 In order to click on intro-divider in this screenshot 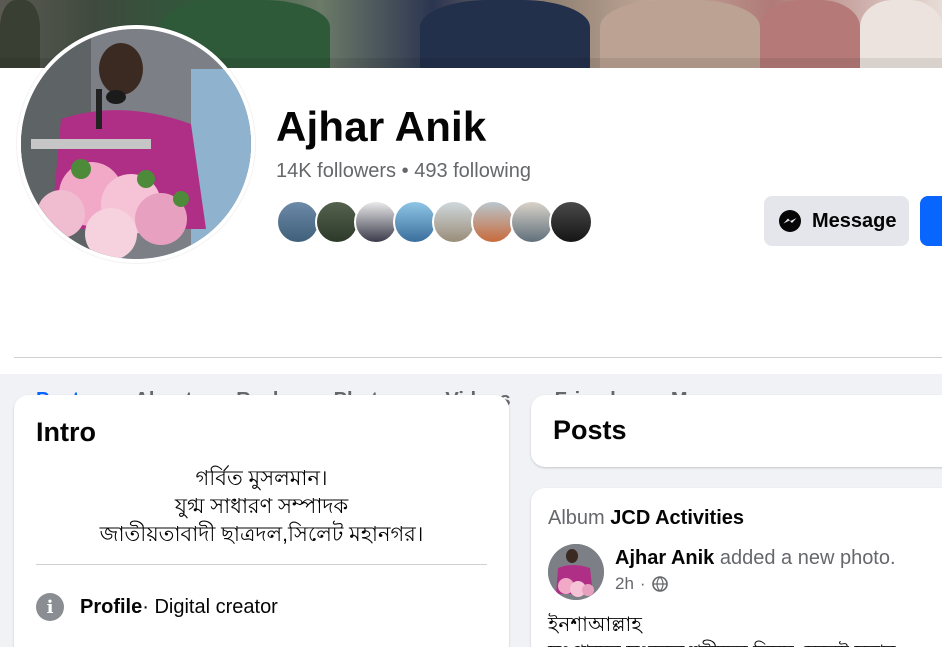, I will do `click(261, 564)`.